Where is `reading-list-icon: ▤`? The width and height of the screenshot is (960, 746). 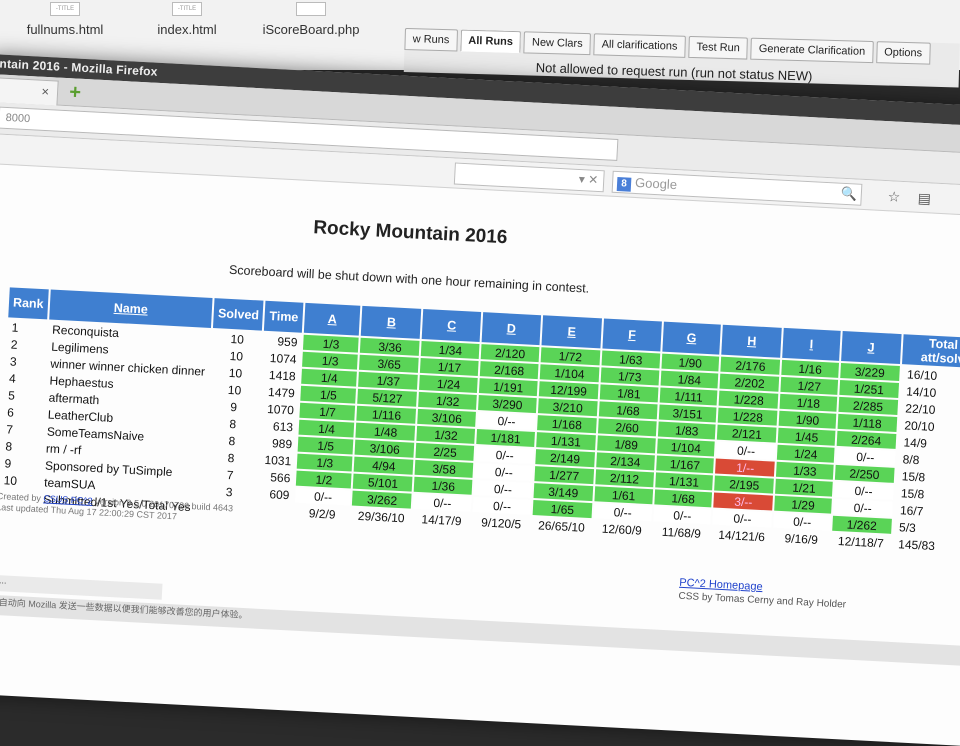 reading-list-icon: ▤ is located at coordinates (924, 199).